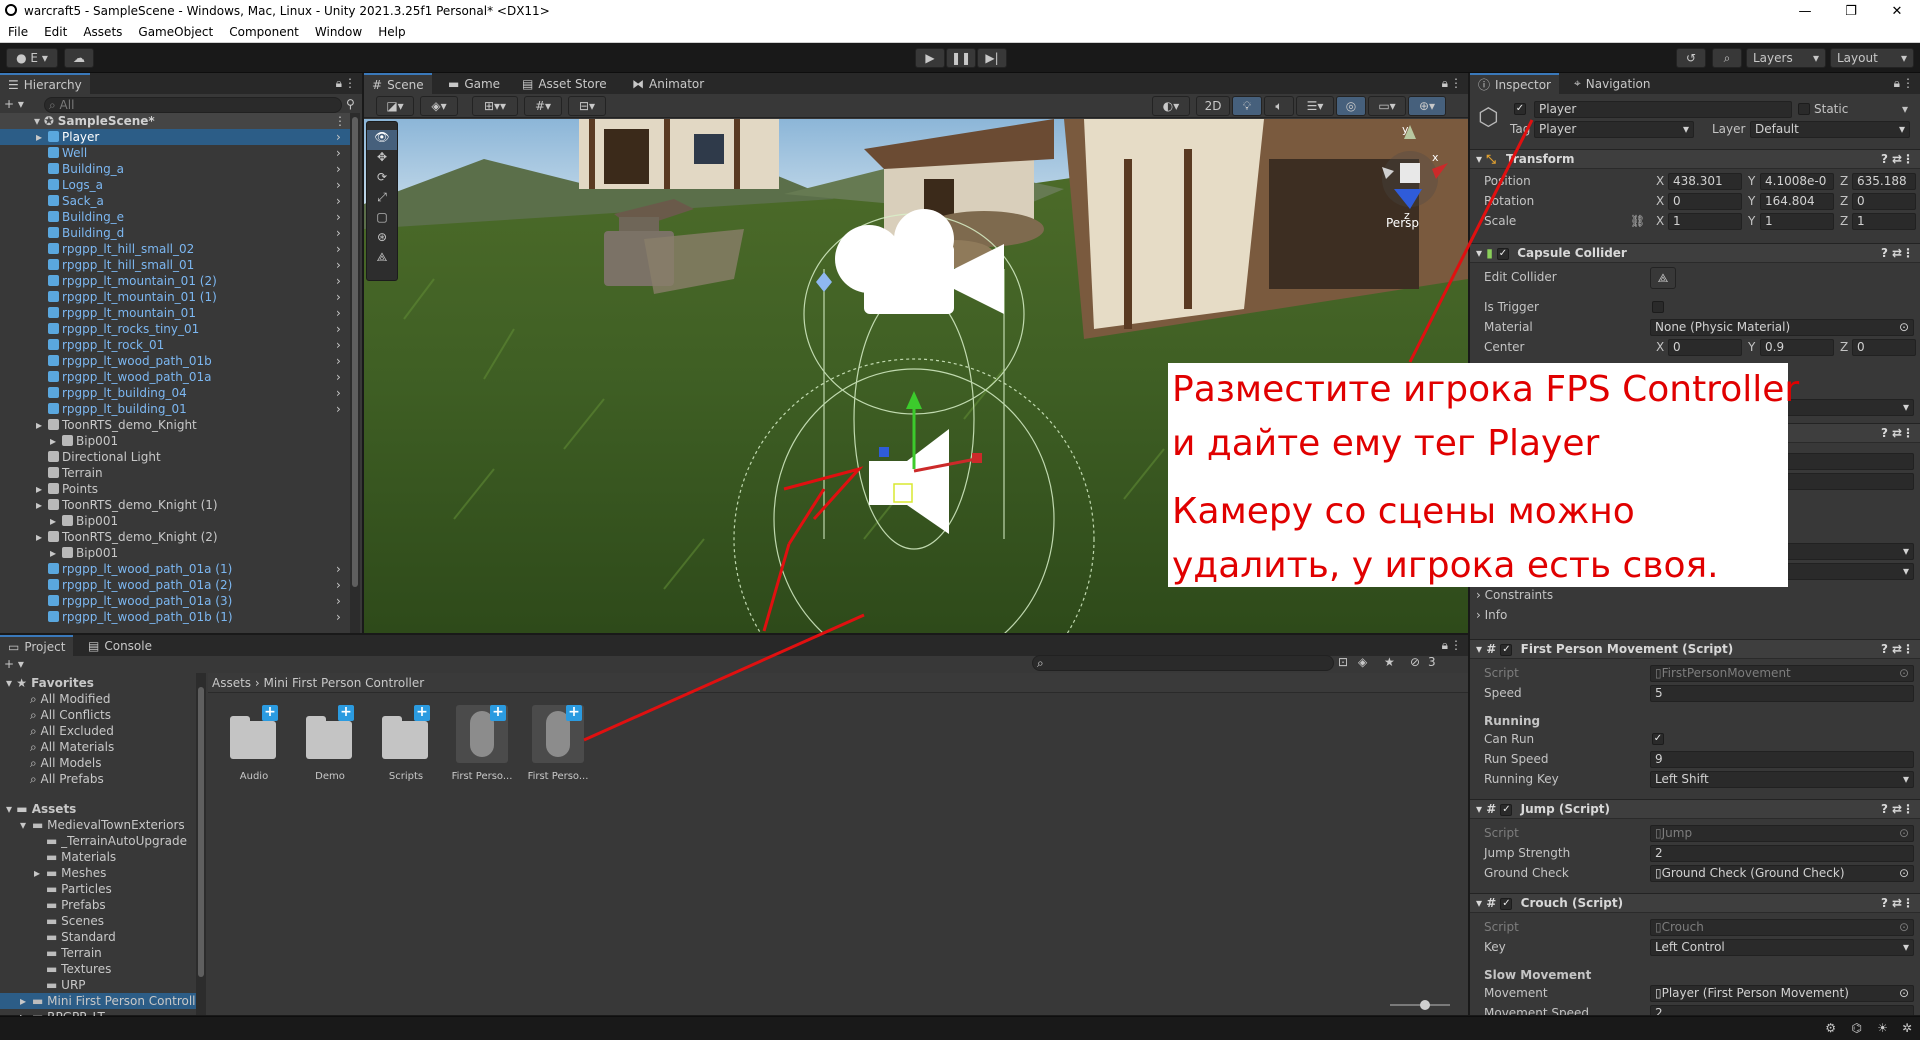 Image resolution: width=1920 pixels, height=1040 pixels. Describe the element at coordinates (1486, 389) in the screenshot. I see `annotation-line-1: Разместите игрока FPS Controller` at that location.